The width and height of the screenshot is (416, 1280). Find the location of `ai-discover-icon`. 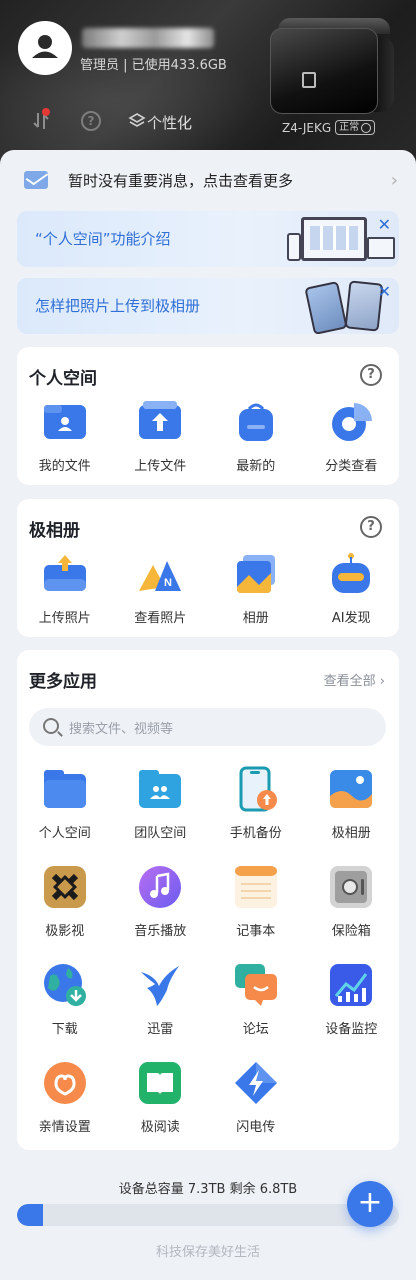

ai-discover-icon is located at coordinates (351, 574).